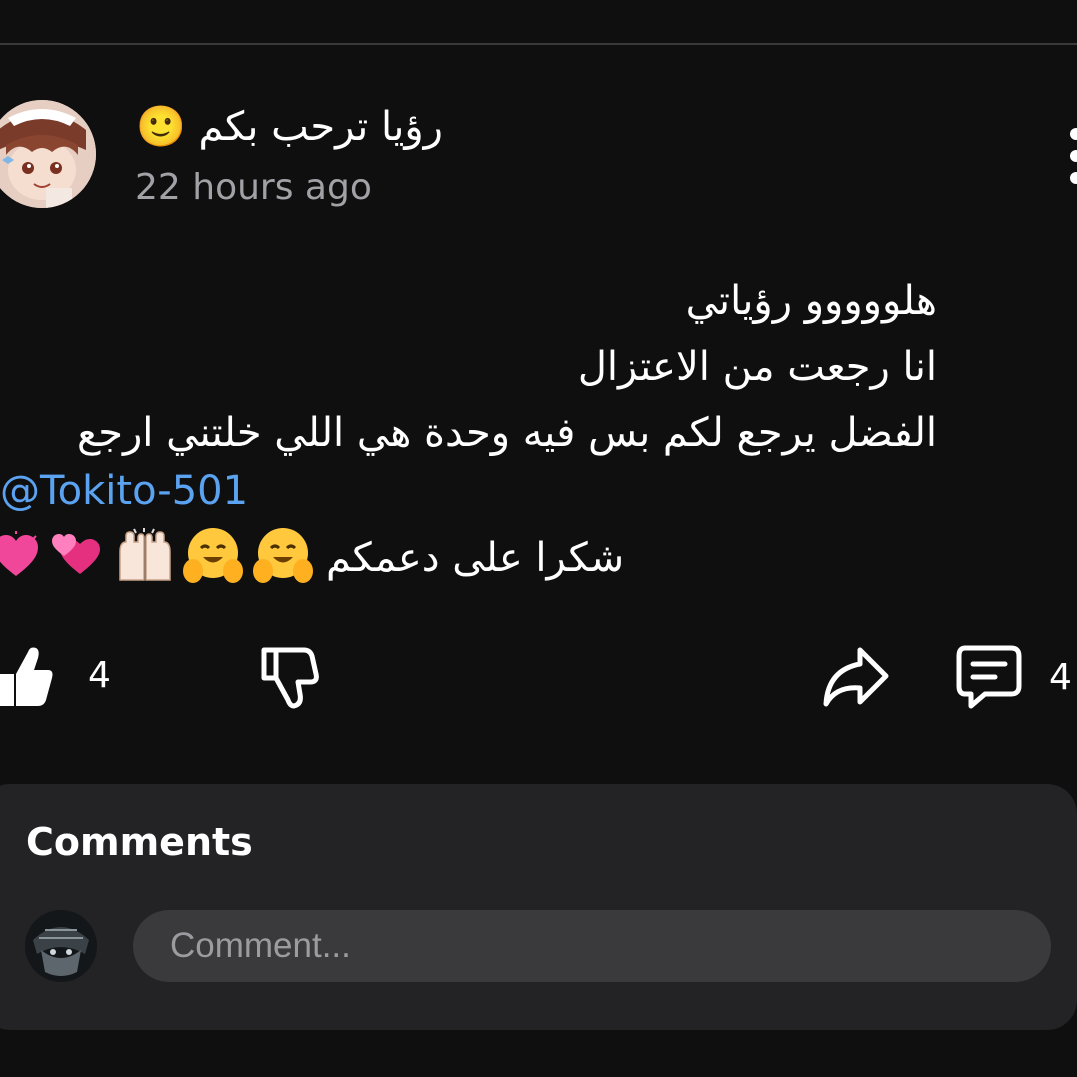 The height and width of the screenshot is (1077, 1077). Describe the element at coordinates (55, 675) in the screenshot. I see `like-button: 4` at that location.